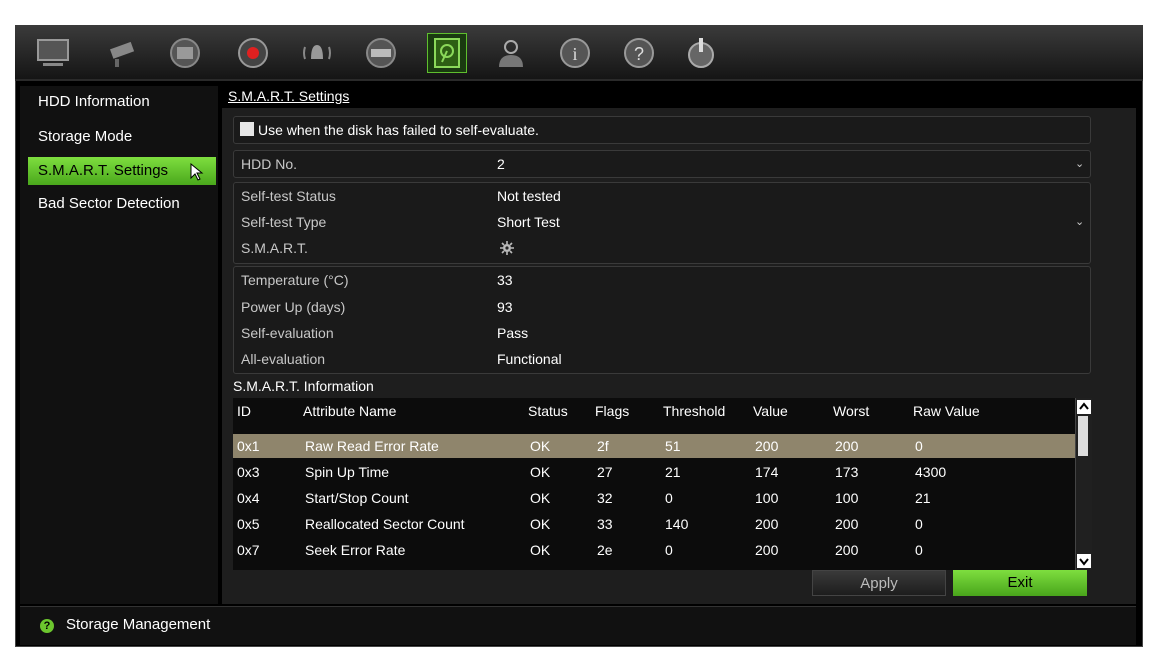  I want to click on cell-threshold: 140, so click(677, 524).